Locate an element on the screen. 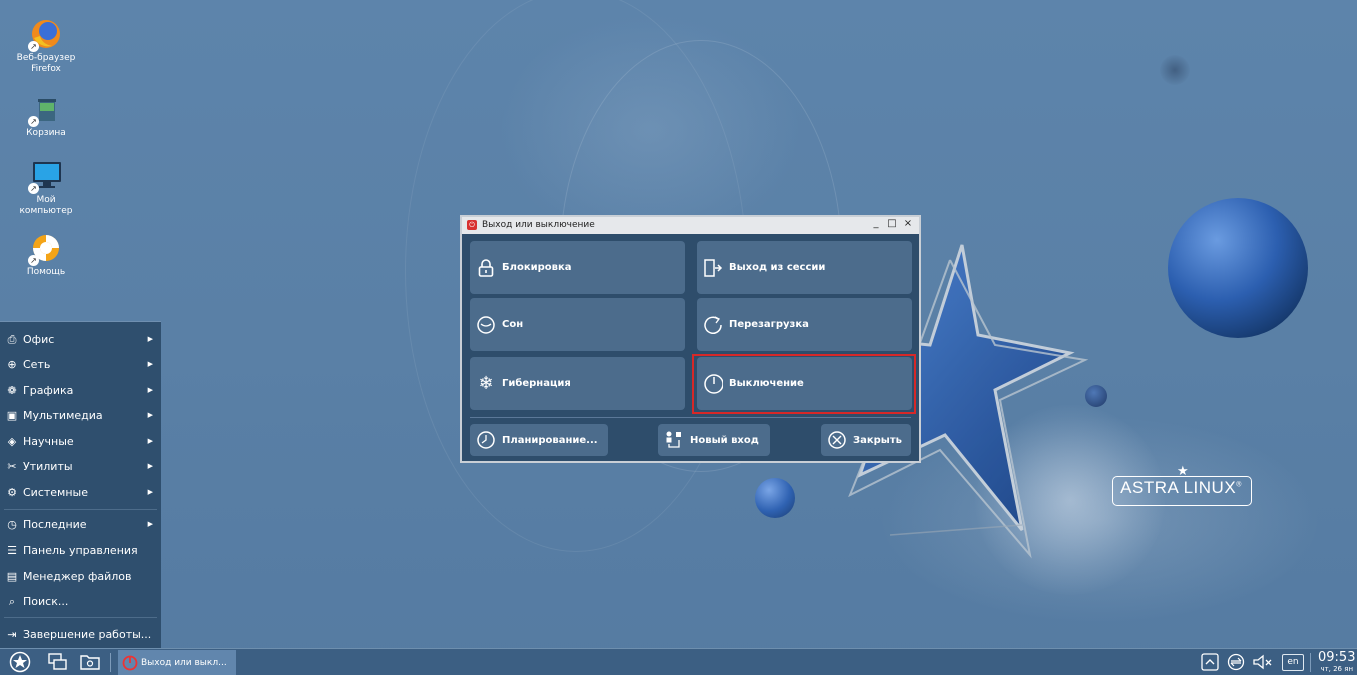 The width and height of the screenshot is (1357, 675). keyboard-layout-indicator: en is located at coordinates (1293, 662).